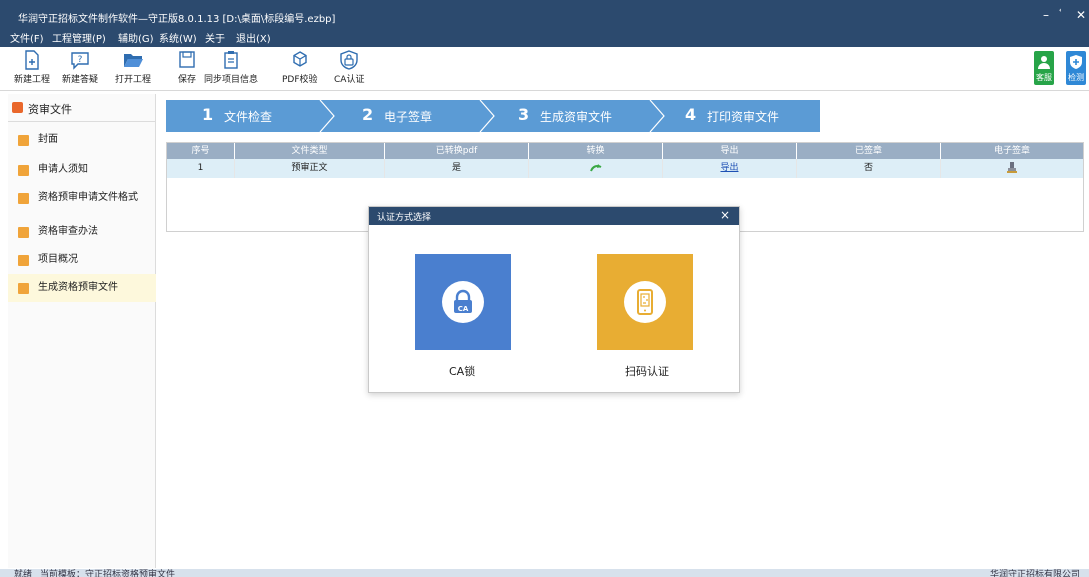  What do you see at coordinates (463, 309) in the screenshot?
I see `ca-icon-text: CA` at bounding box center [463, 309].